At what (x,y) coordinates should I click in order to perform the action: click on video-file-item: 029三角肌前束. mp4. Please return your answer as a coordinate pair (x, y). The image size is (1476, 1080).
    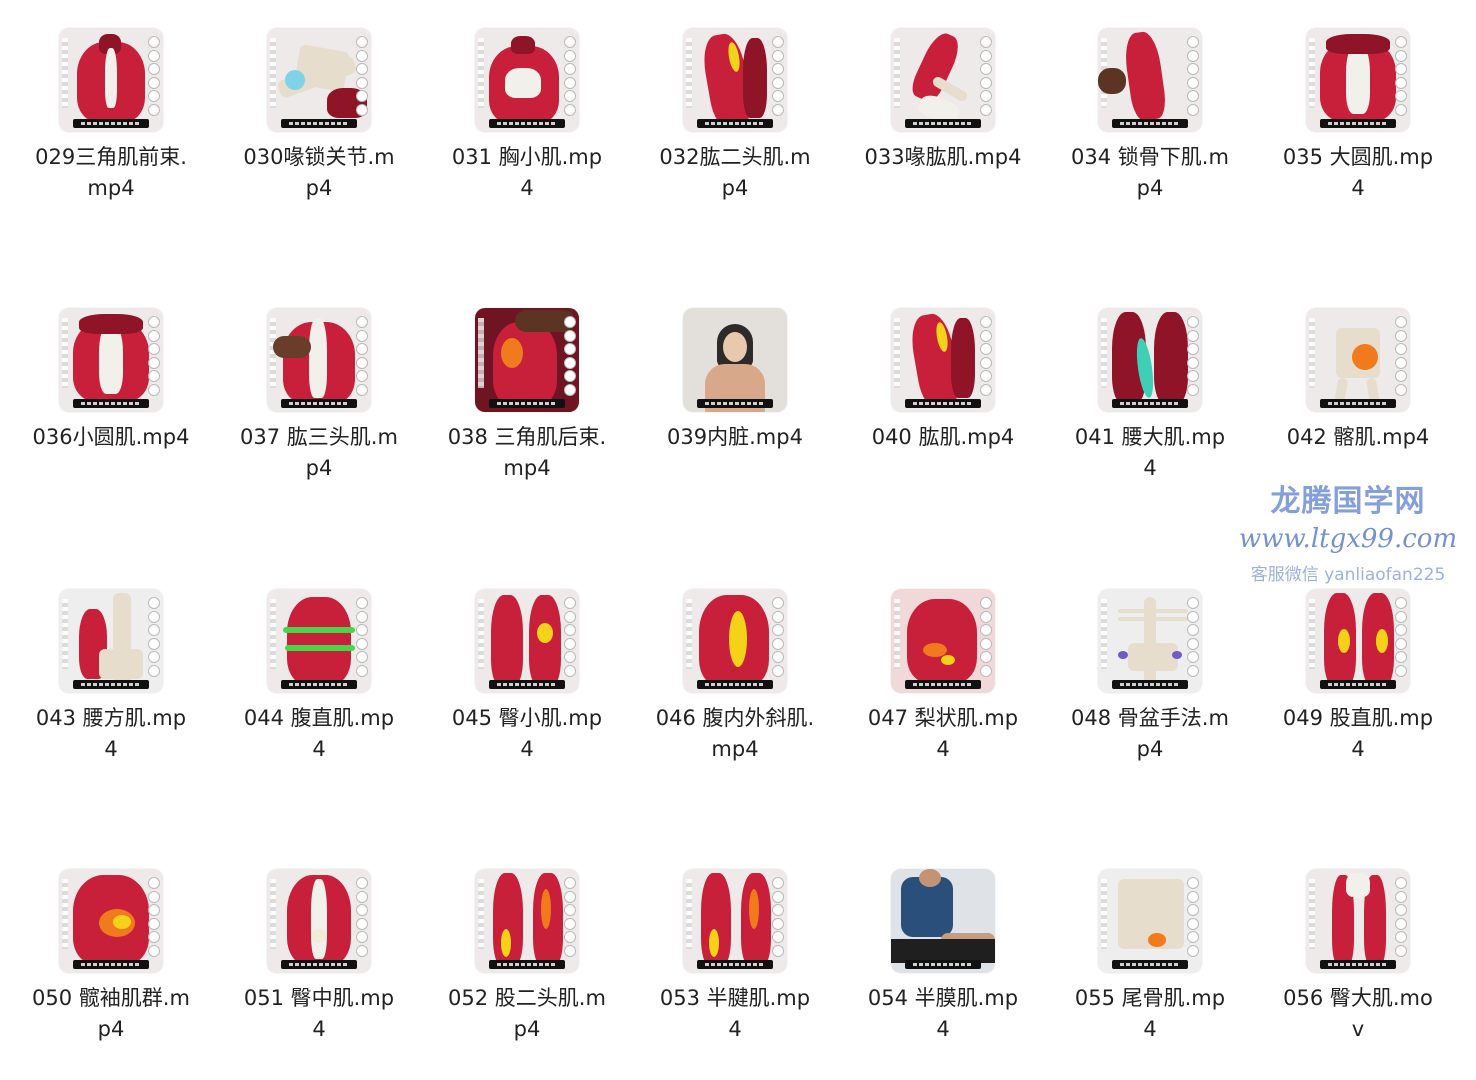
    Looking at the image, I should click on (111, 116).